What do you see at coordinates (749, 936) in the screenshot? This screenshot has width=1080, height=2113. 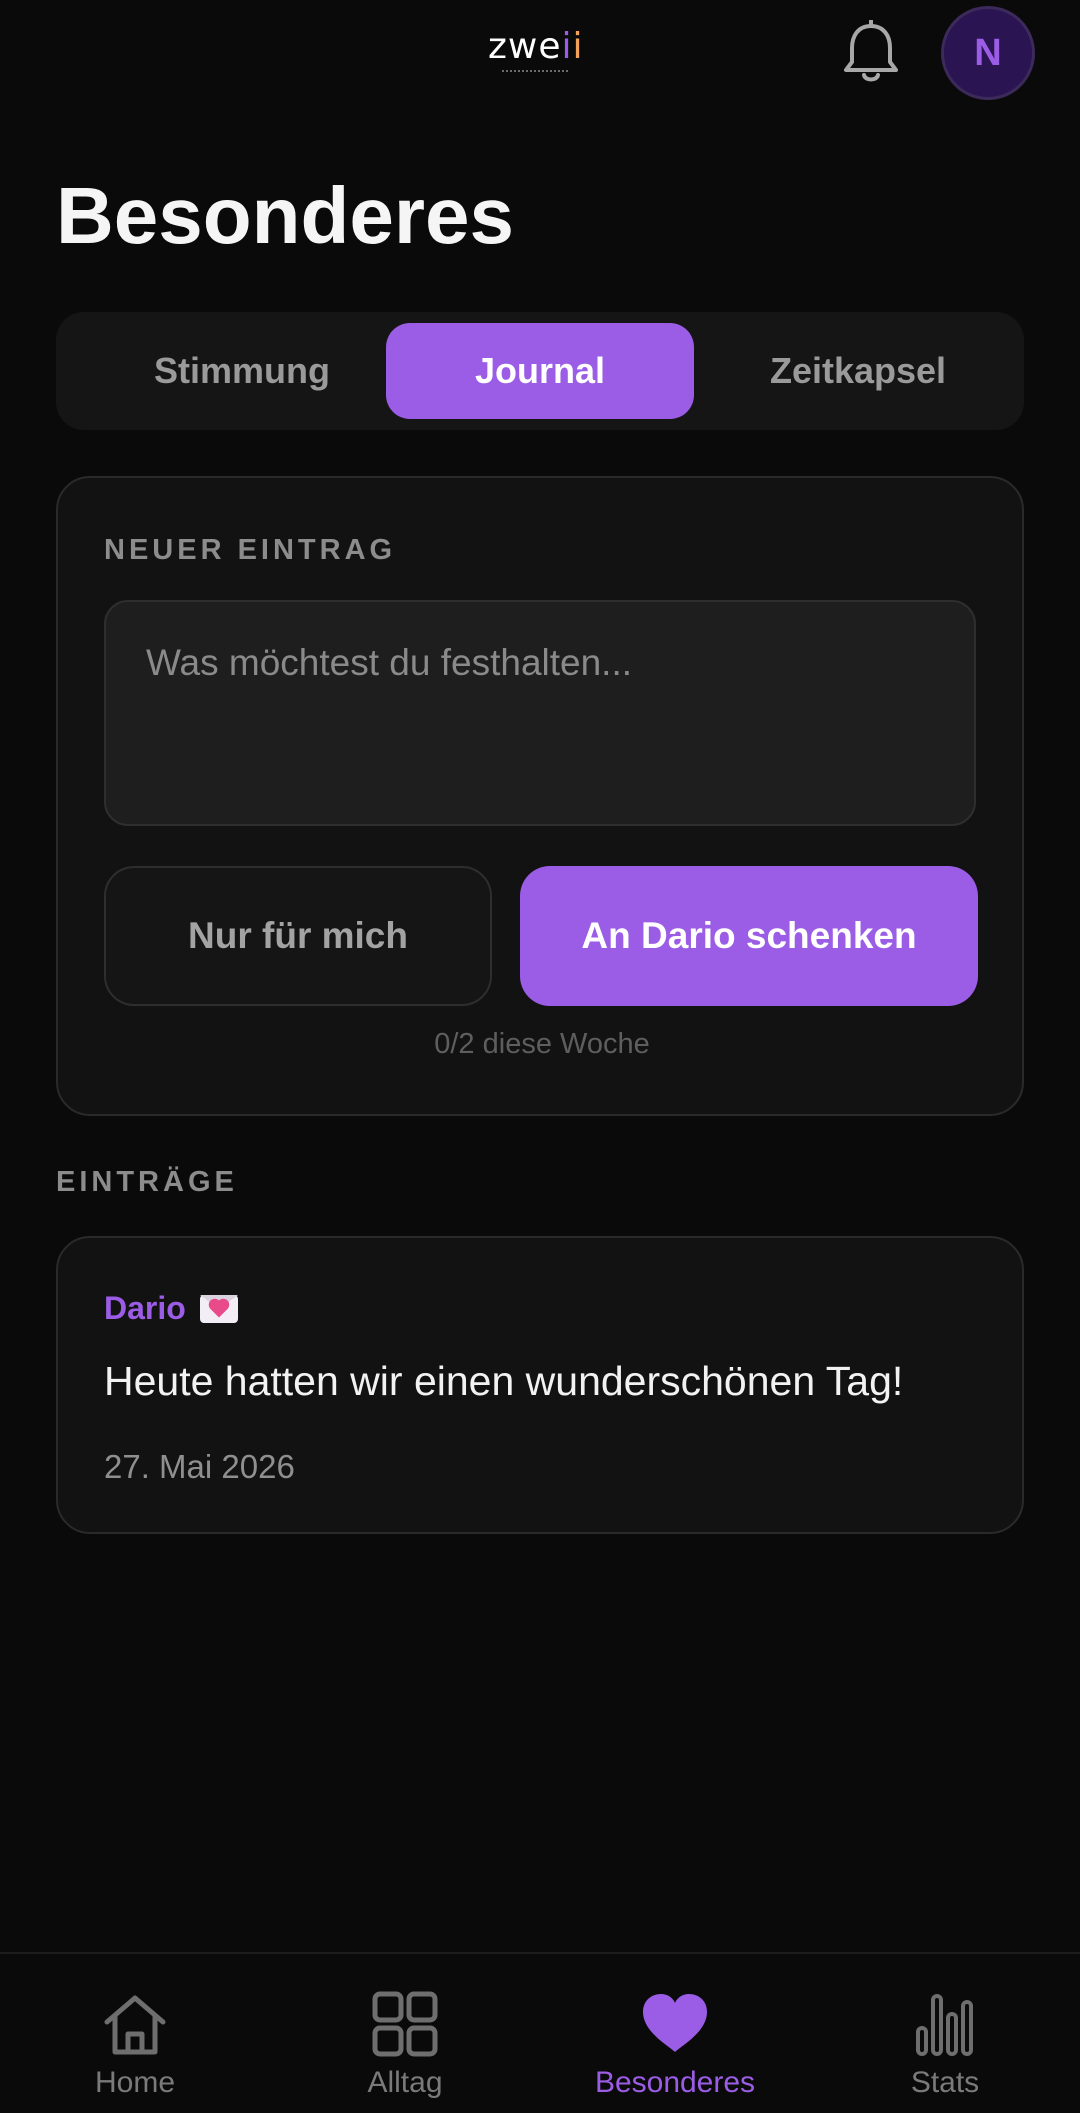 I see `gift-to-partner-button: An Dario schenken` at bounding box center [749, 936].